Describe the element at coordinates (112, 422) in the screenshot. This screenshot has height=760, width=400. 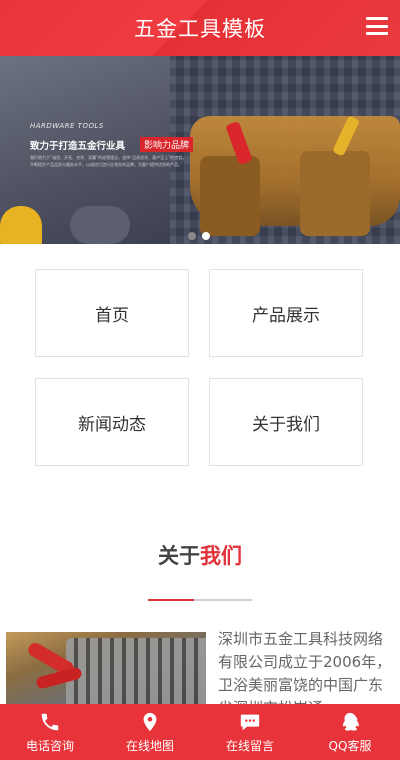
I see `nav-item-news: 新闻动态` at that location.